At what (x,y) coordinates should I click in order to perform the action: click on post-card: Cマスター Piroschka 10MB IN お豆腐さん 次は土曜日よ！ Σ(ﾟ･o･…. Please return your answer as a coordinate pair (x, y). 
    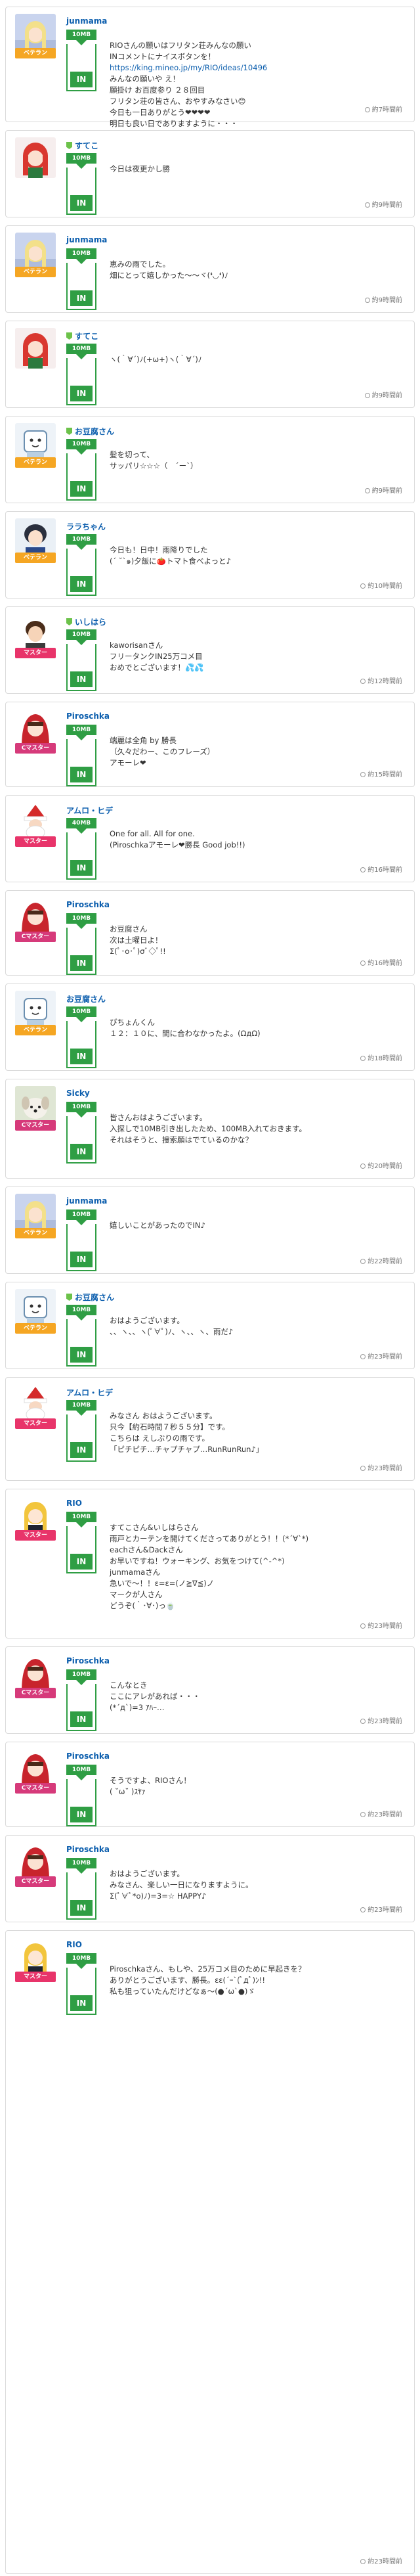
    Looking at the image, I should click on (210, 933).